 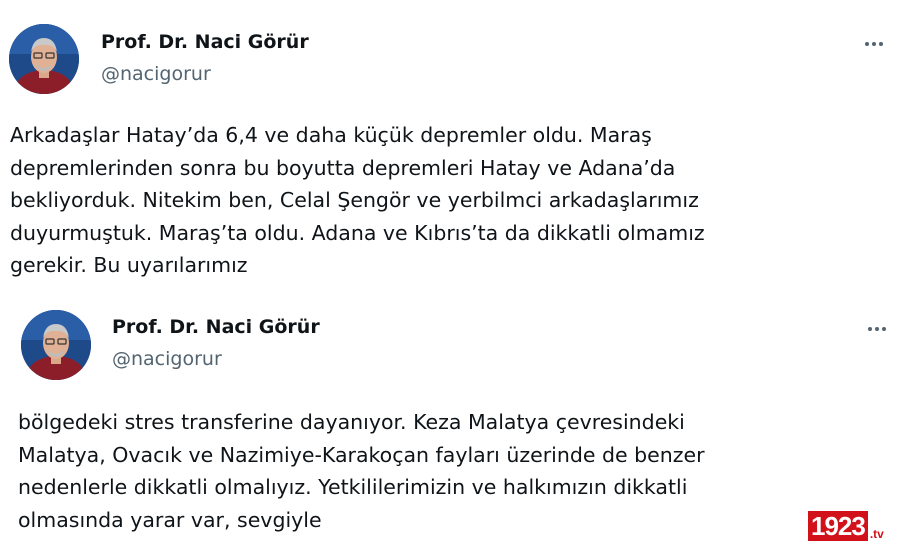 I want to click on watermark-logo: 1923 .tv, so click(x=853, y=526).